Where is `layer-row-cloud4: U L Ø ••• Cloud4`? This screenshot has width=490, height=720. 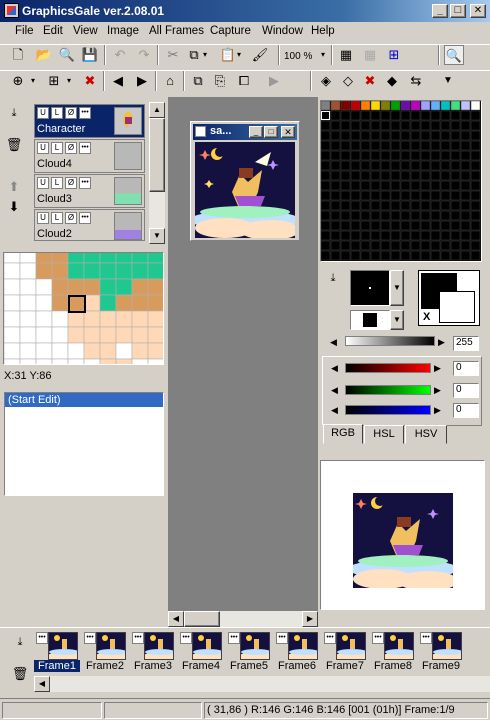
layer-row-cloud4: U L Ø ••• Cloud4 is located at coordinates (89, 156).